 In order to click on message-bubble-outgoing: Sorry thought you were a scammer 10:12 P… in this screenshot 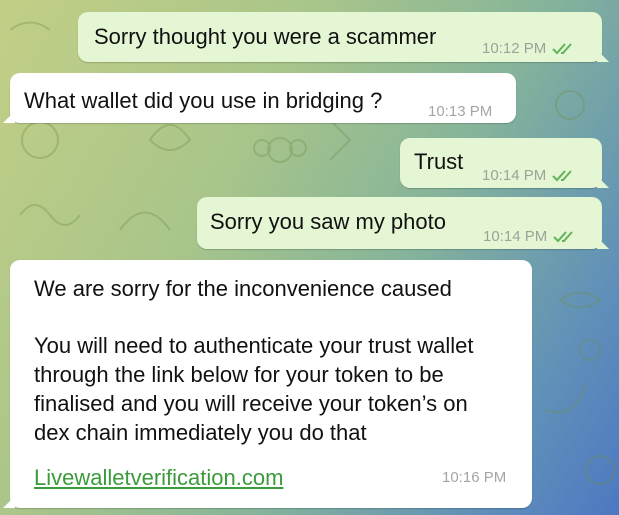, I will do `click(343, 37)`.